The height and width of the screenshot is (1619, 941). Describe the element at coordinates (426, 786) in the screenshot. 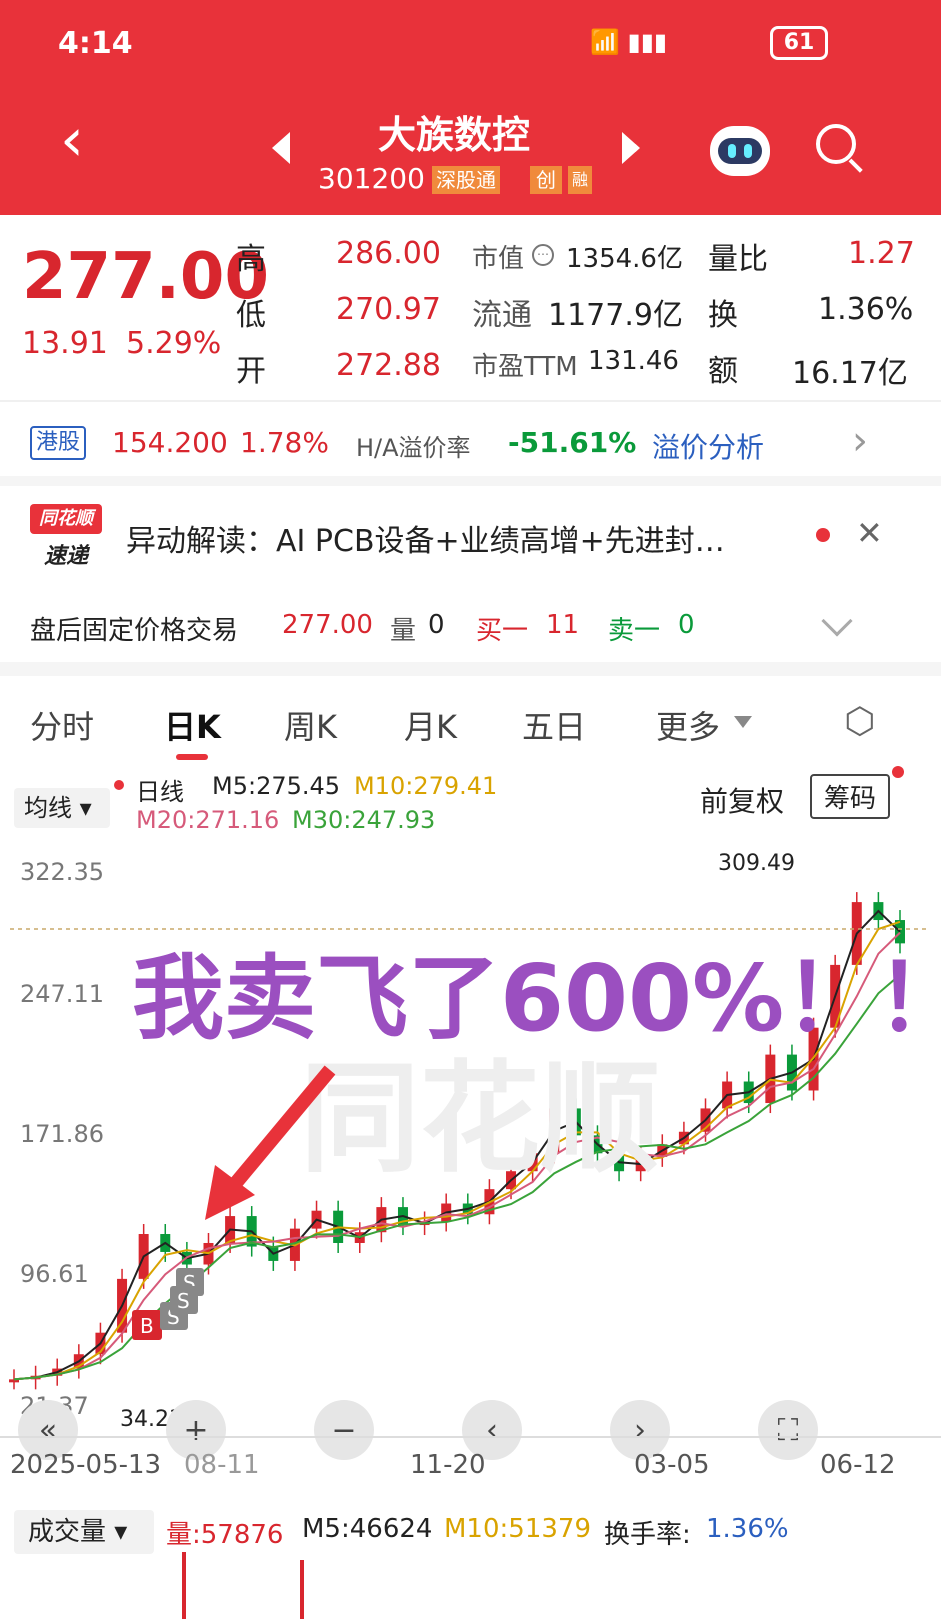

I see `ma10-value: M10:279.41` at that location.